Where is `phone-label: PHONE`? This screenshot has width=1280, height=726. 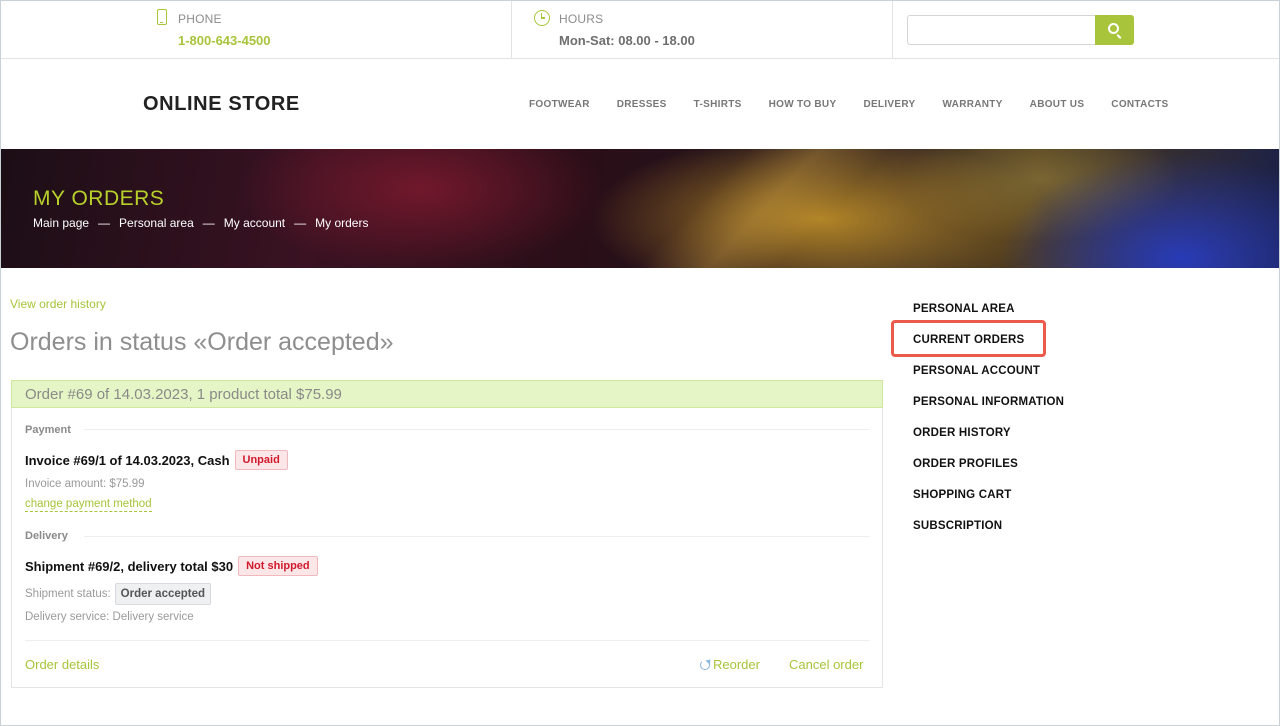
phone-label: PHONE is located at coordinates (200, 19).